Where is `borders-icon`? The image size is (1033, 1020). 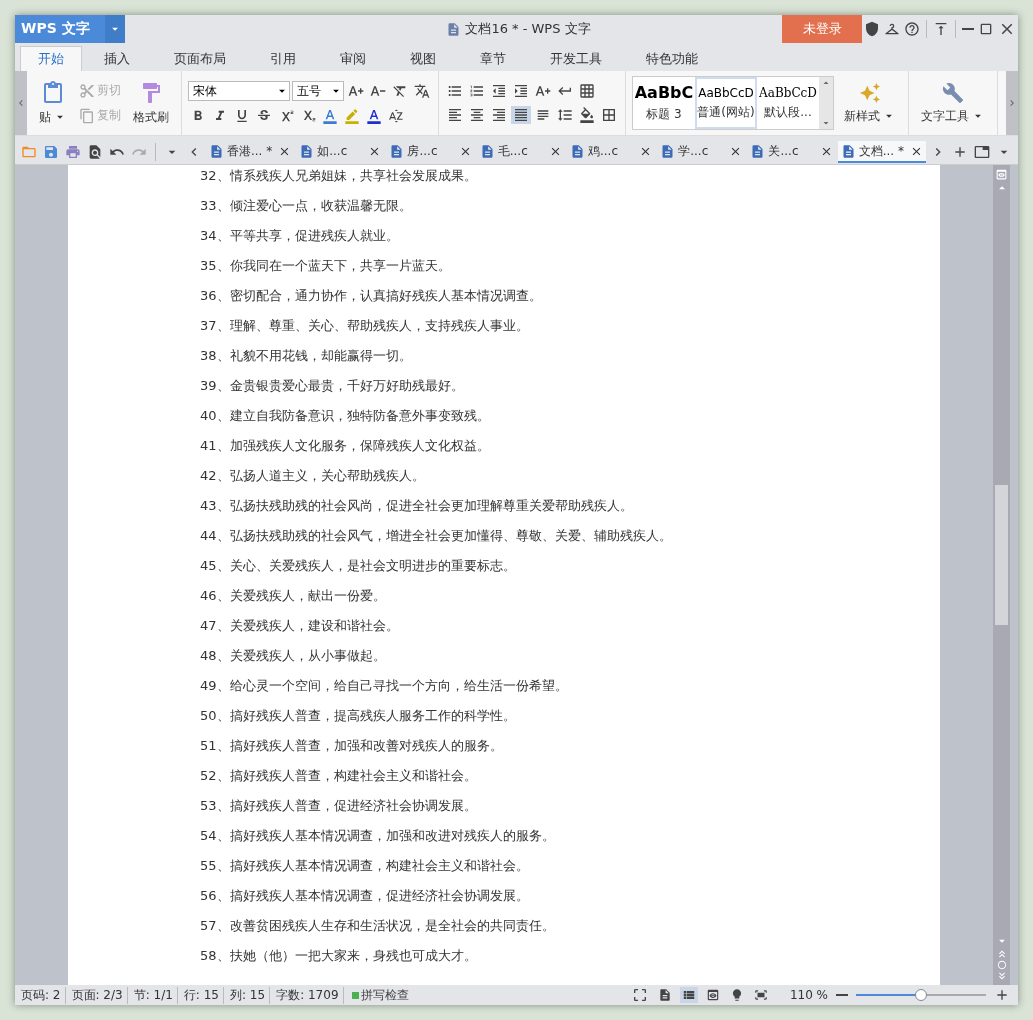
borders-icon is located at coordinates (609, 115).